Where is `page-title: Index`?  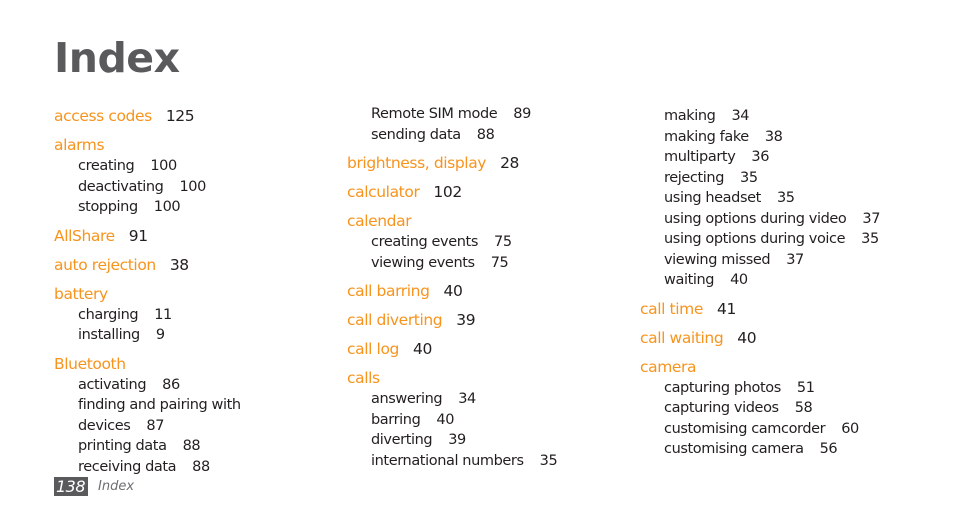
page-title: Index is located at coordinates (117, 58).